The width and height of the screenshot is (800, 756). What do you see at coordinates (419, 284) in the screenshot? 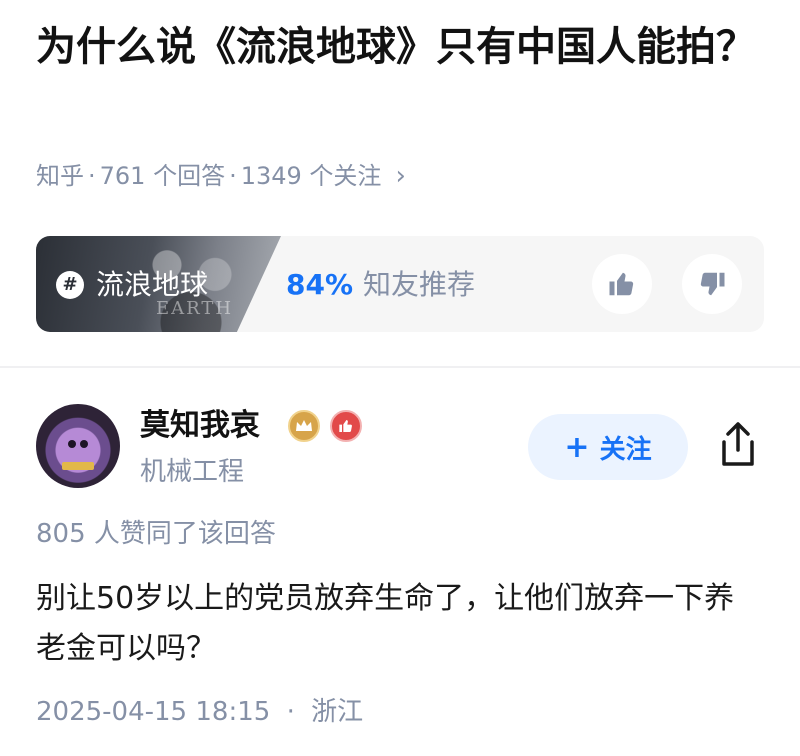
I see `recommend-label: 知友推荐` at bounding box center [419, 284].